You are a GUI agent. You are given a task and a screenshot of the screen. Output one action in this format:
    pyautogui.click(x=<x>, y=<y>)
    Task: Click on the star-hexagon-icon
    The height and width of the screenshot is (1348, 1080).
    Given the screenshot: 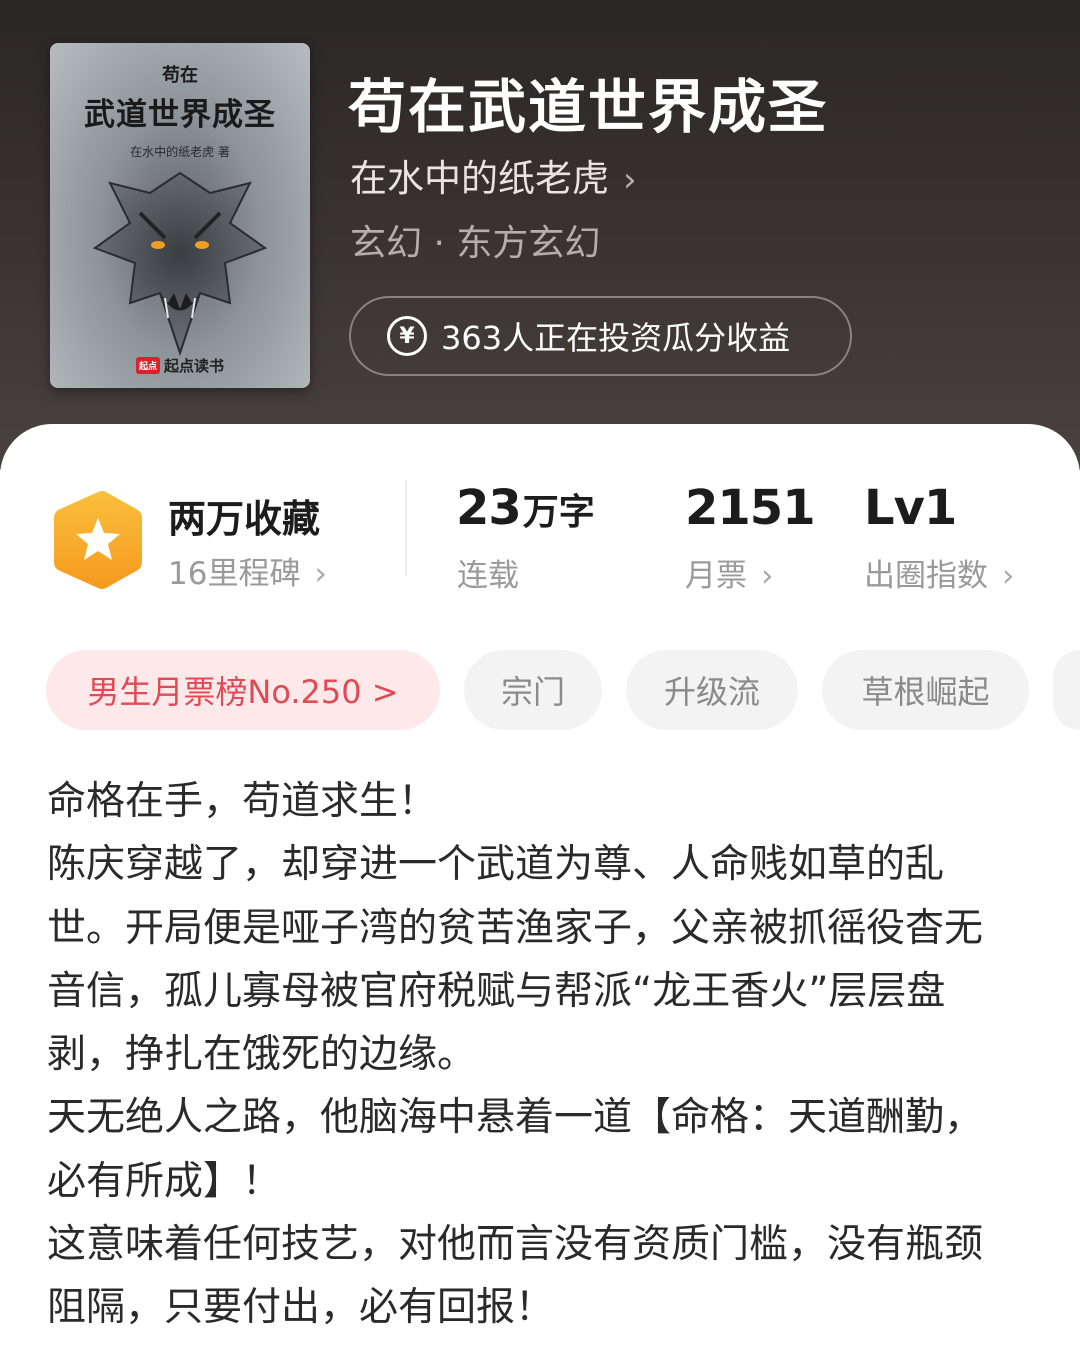 What is the action you would take?
    pyautogui.click(x=98, y=540)
    